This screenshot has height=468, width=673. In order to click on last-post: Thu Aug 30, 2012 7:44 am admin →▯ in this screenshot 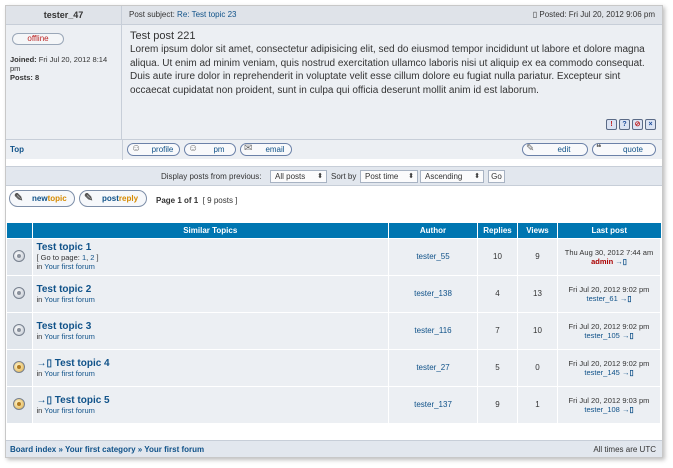, I will do `click(609, 256)`.